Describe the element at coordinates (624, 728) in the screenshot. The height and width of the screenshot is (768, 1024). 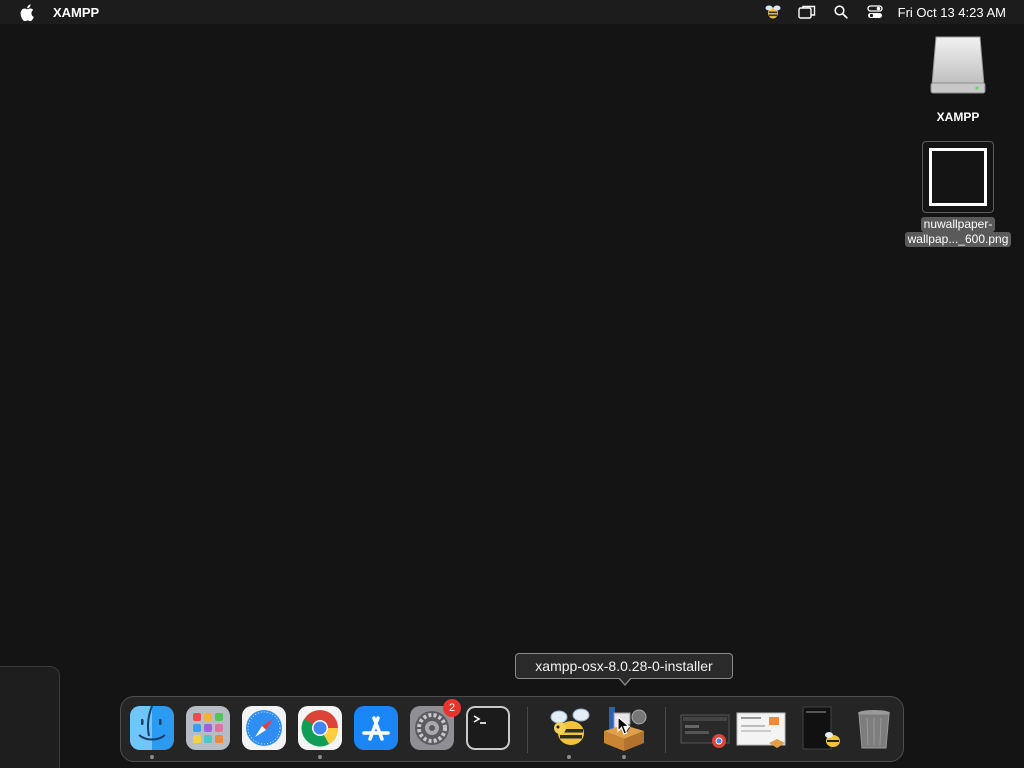
I see `mouse-cursor-icon` at that location.